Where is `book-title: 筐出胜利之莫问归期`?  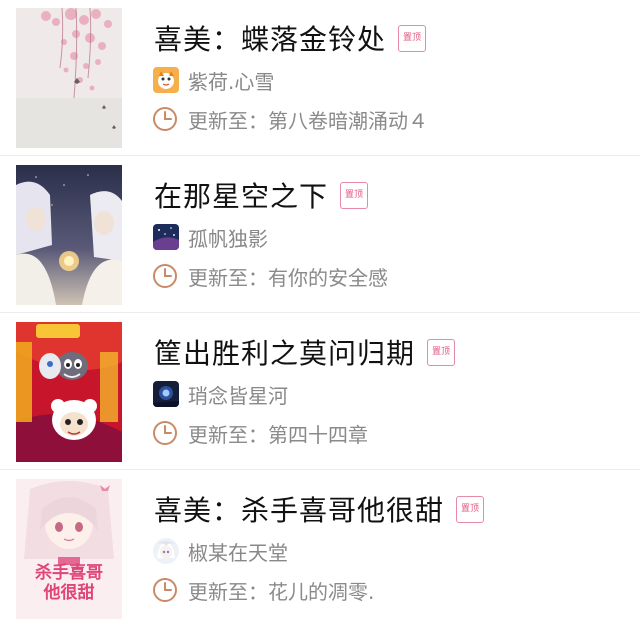
book-title: 筐出胜利之莫问归期 is located at coordinates (284, 352).